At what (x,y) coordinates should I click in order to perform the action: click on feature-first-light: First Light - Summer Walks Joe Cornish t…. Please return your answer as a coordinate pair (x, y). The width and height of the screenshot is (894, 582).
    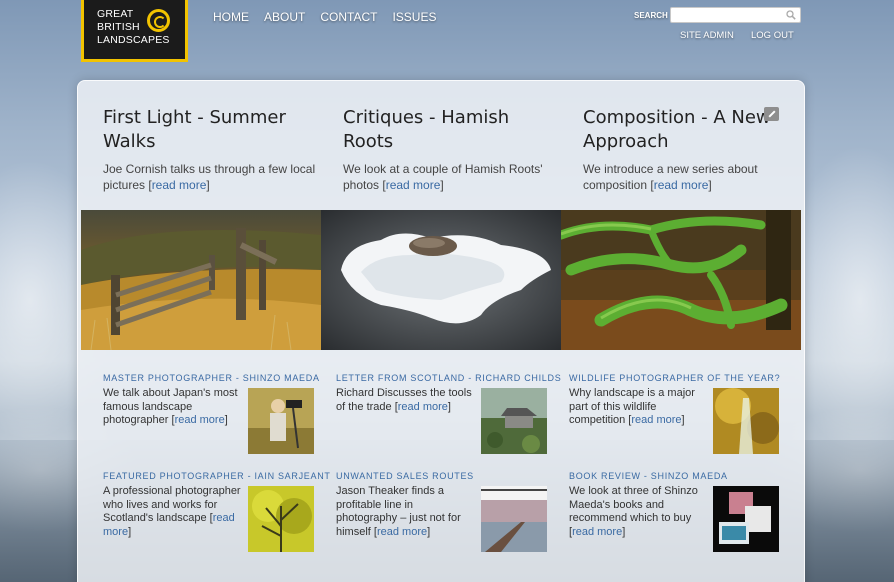
    Looking at the image, I should click on (210, 149).